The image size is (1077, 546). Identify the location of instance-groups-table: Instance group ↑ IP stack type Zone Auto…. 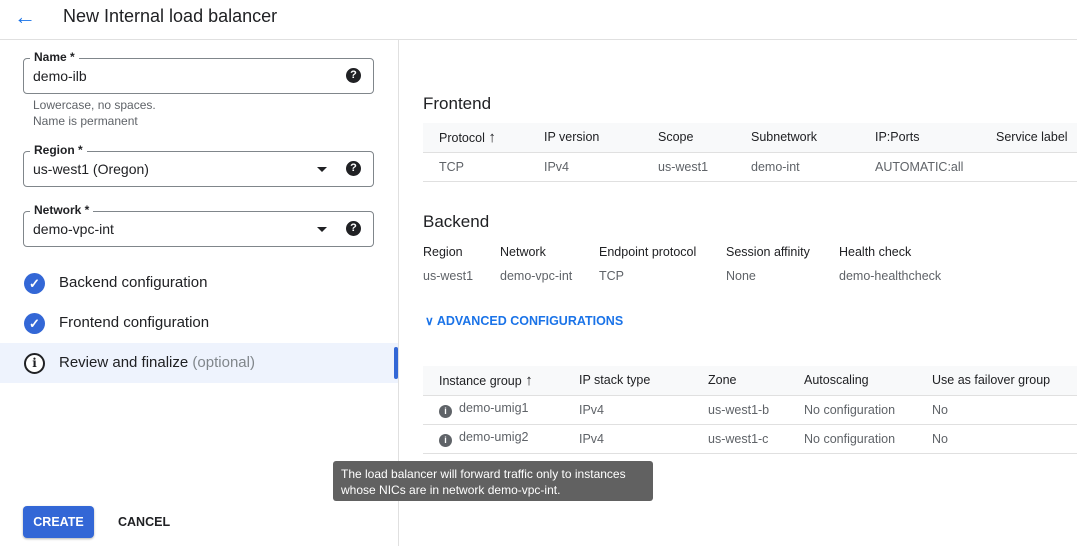
(750, 410).